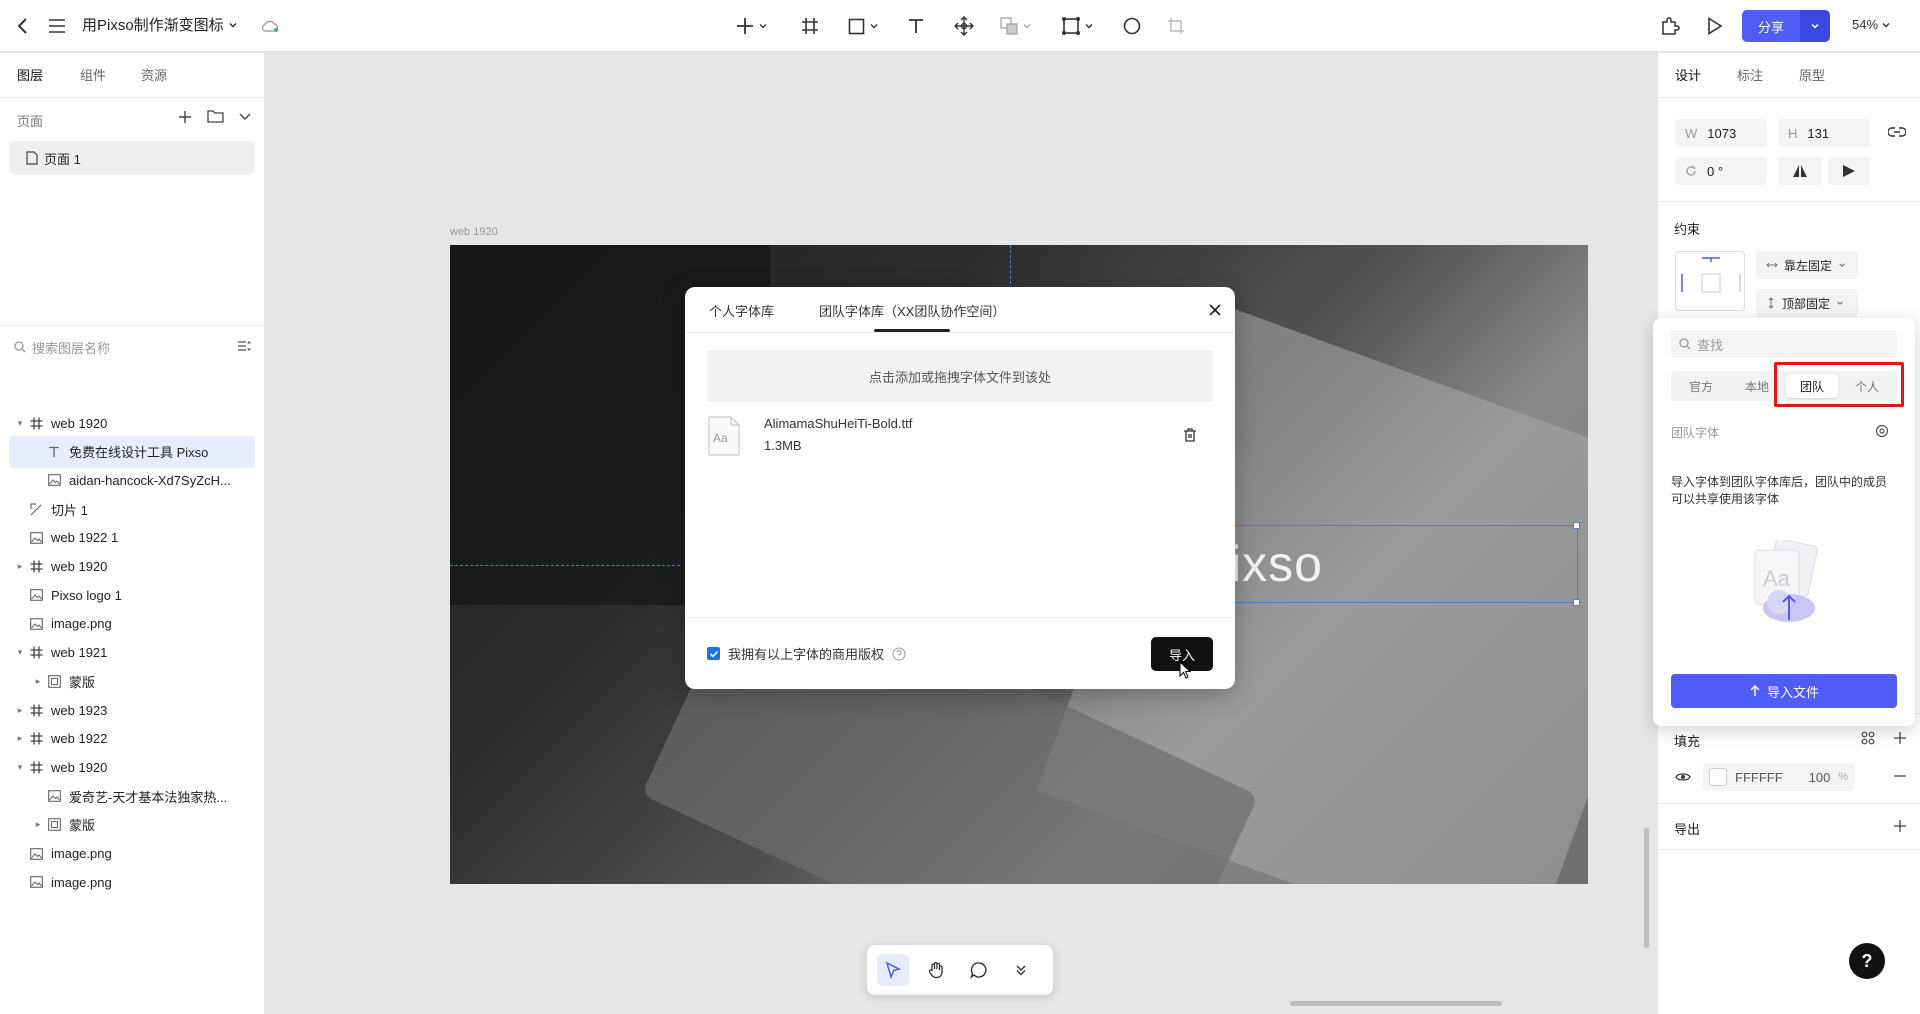 This screenshot has width=1920, height=1014. What do you see at coordinates (783, 445) in the screenshot?
I see `font-file-size: 1.3MB` at bounding box center [783, 445].